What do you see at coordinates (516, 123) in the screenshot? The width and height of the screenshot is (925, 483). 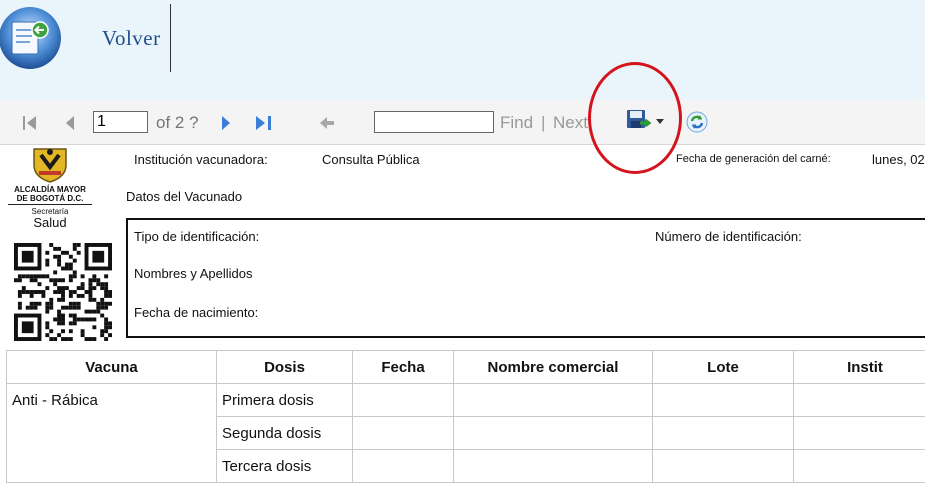 I see `find-link: Find` at bounding box center [516, 123].